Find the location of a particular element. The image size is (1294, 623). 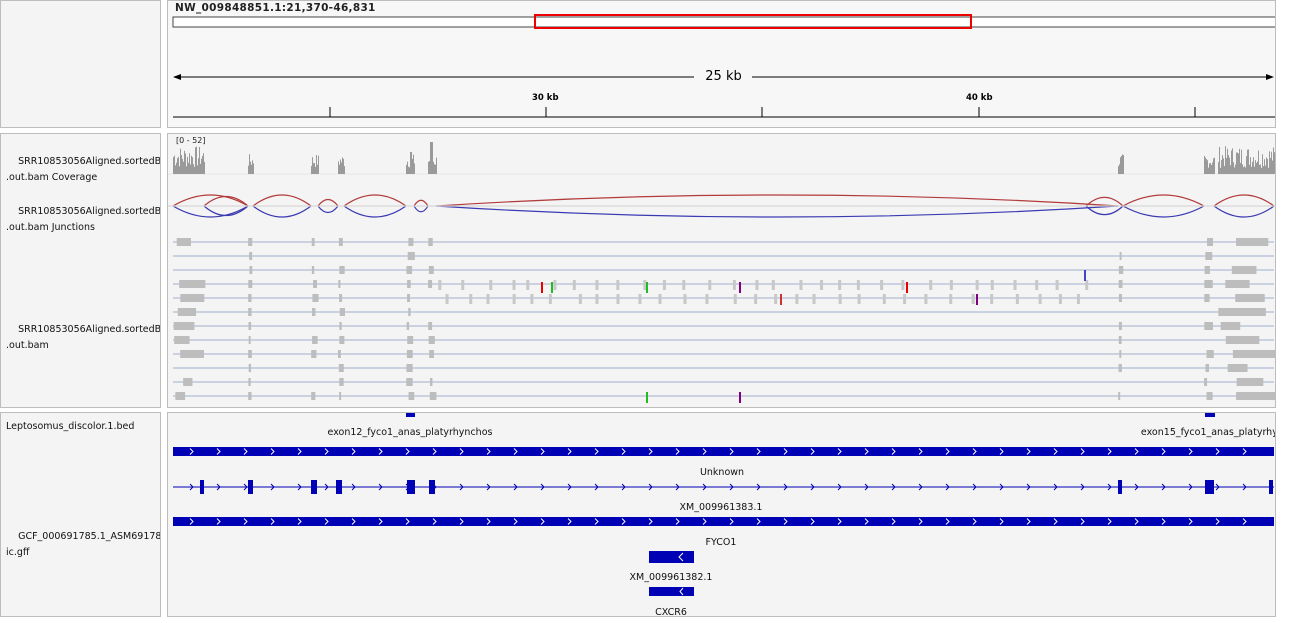

gff-label-xm-009961382: XM_009961382.1 is located at coordinates (671, 577).